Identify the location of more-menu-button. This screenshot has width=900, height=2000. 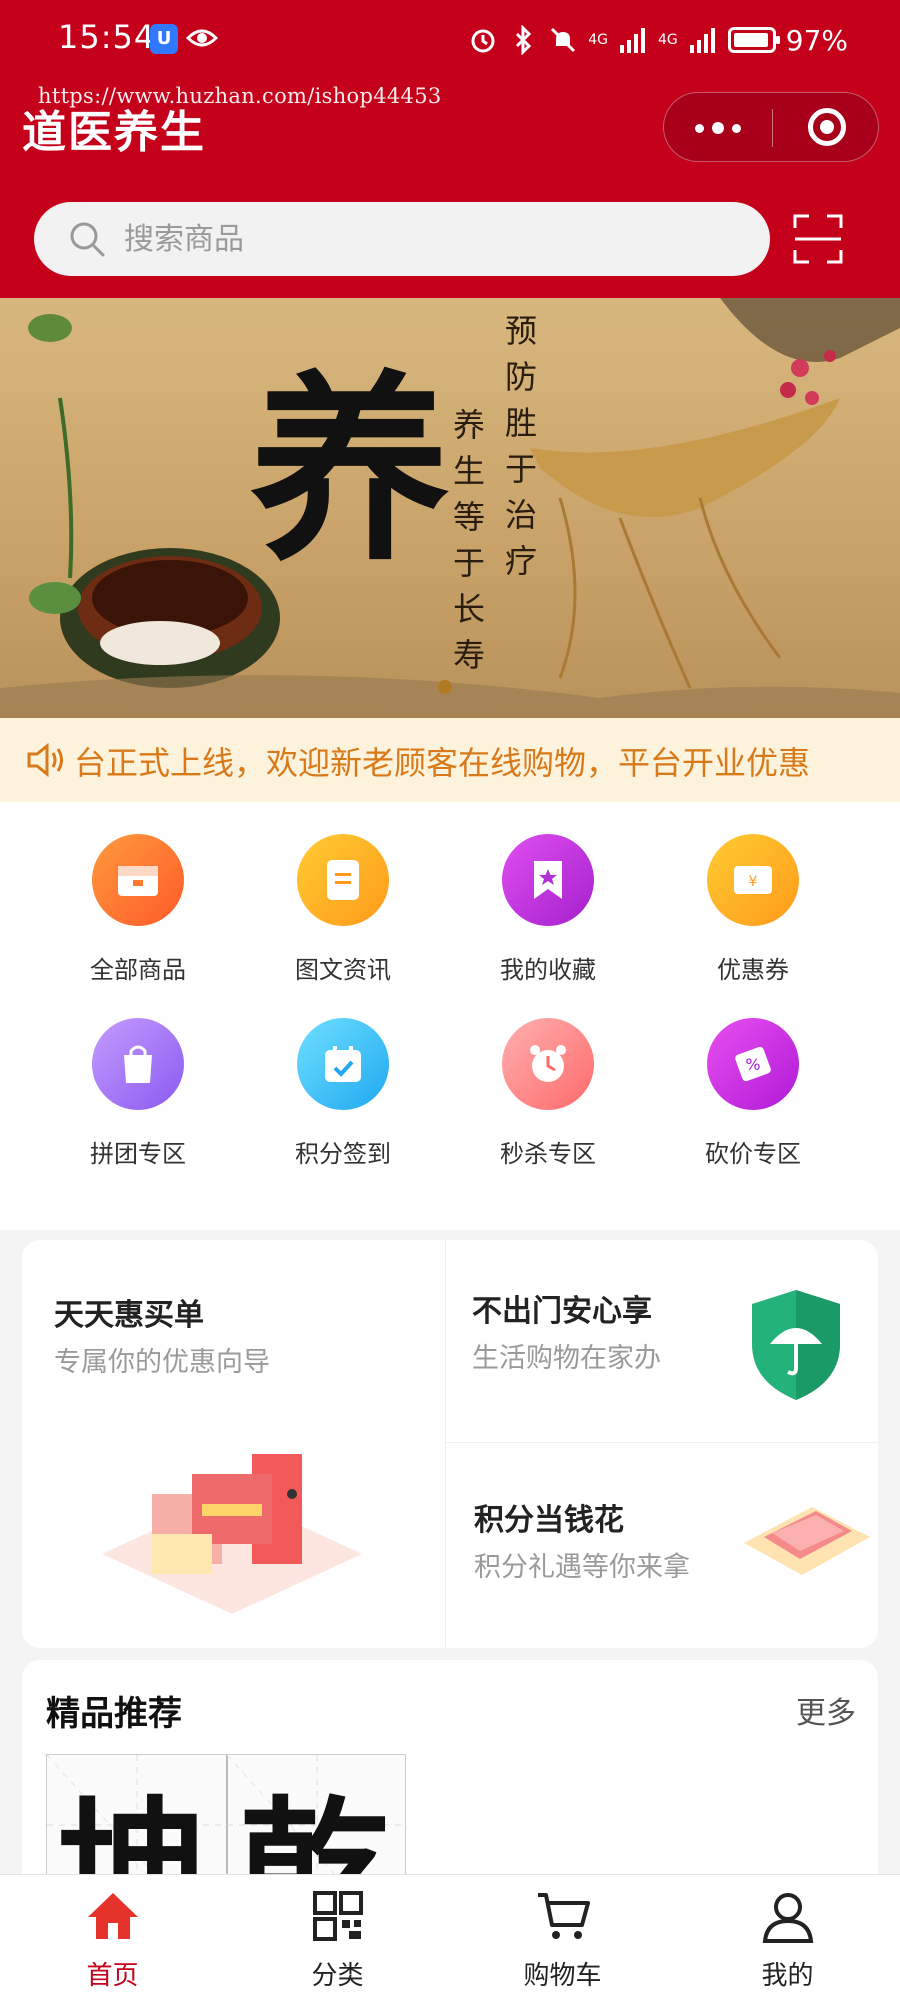
(718, 128).